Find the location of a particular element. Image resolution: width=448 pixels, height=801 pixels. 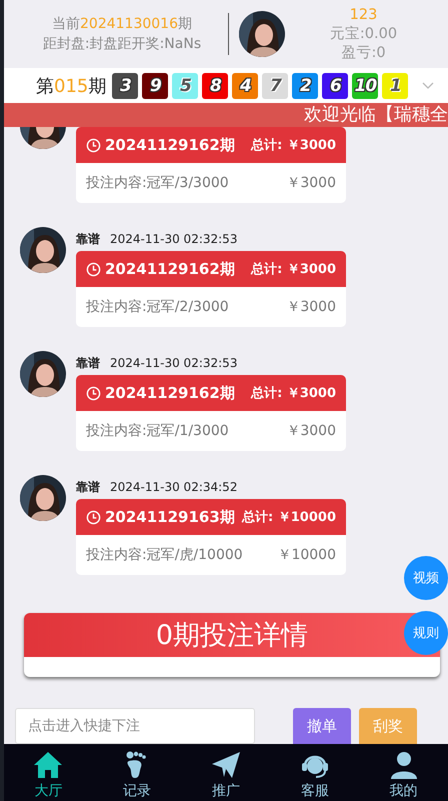

result-number: 1 is located at coordinates (395, 85).